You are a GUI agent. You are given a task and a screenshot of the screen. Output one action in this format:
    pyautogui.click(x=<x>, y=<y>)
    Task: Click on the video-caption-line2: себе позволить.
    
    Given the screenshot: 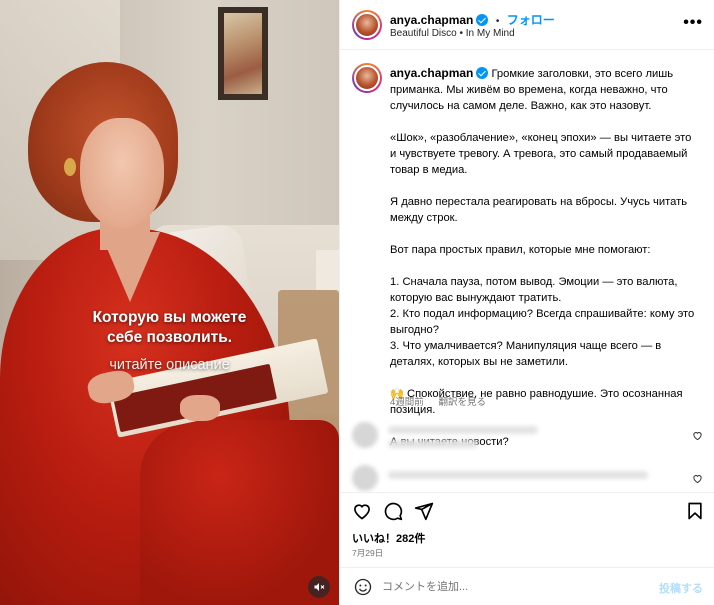 What is the action you would take?
    pyautogui.click(x=169, y=337)
    